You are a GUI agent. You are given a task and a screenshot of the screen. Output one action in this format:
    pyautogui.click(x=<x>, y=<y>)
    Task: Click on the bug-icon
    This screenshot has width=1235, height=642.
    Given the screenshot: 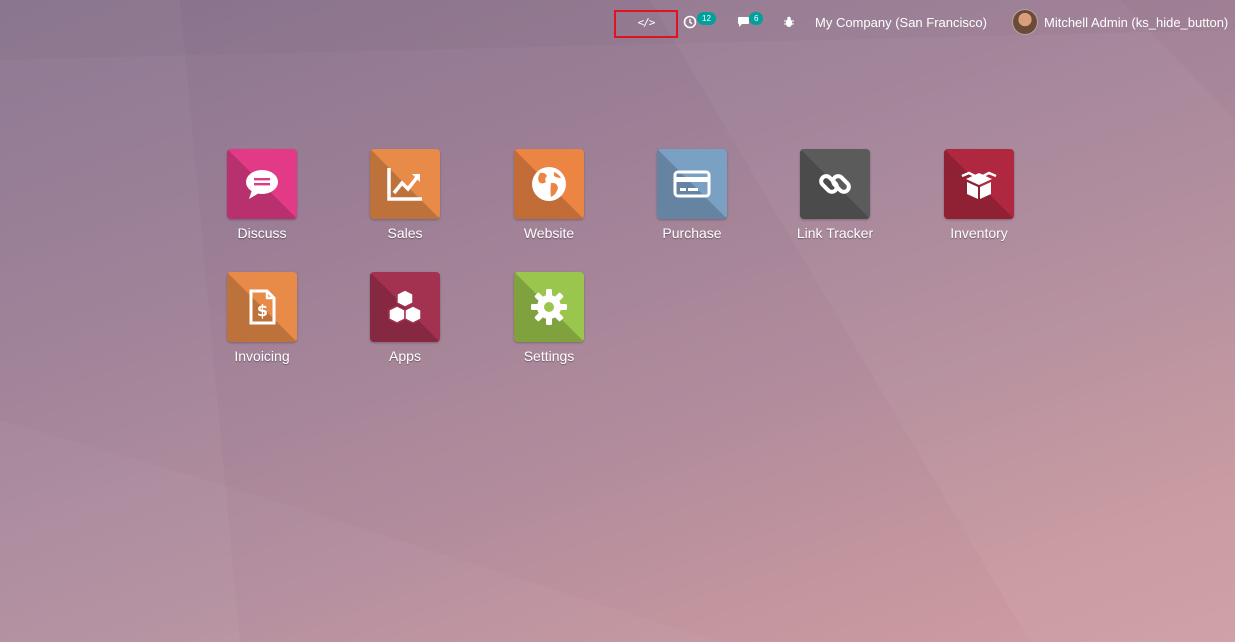 What is the action you would take?
    pyautogui.click(x=789, y=21)
    